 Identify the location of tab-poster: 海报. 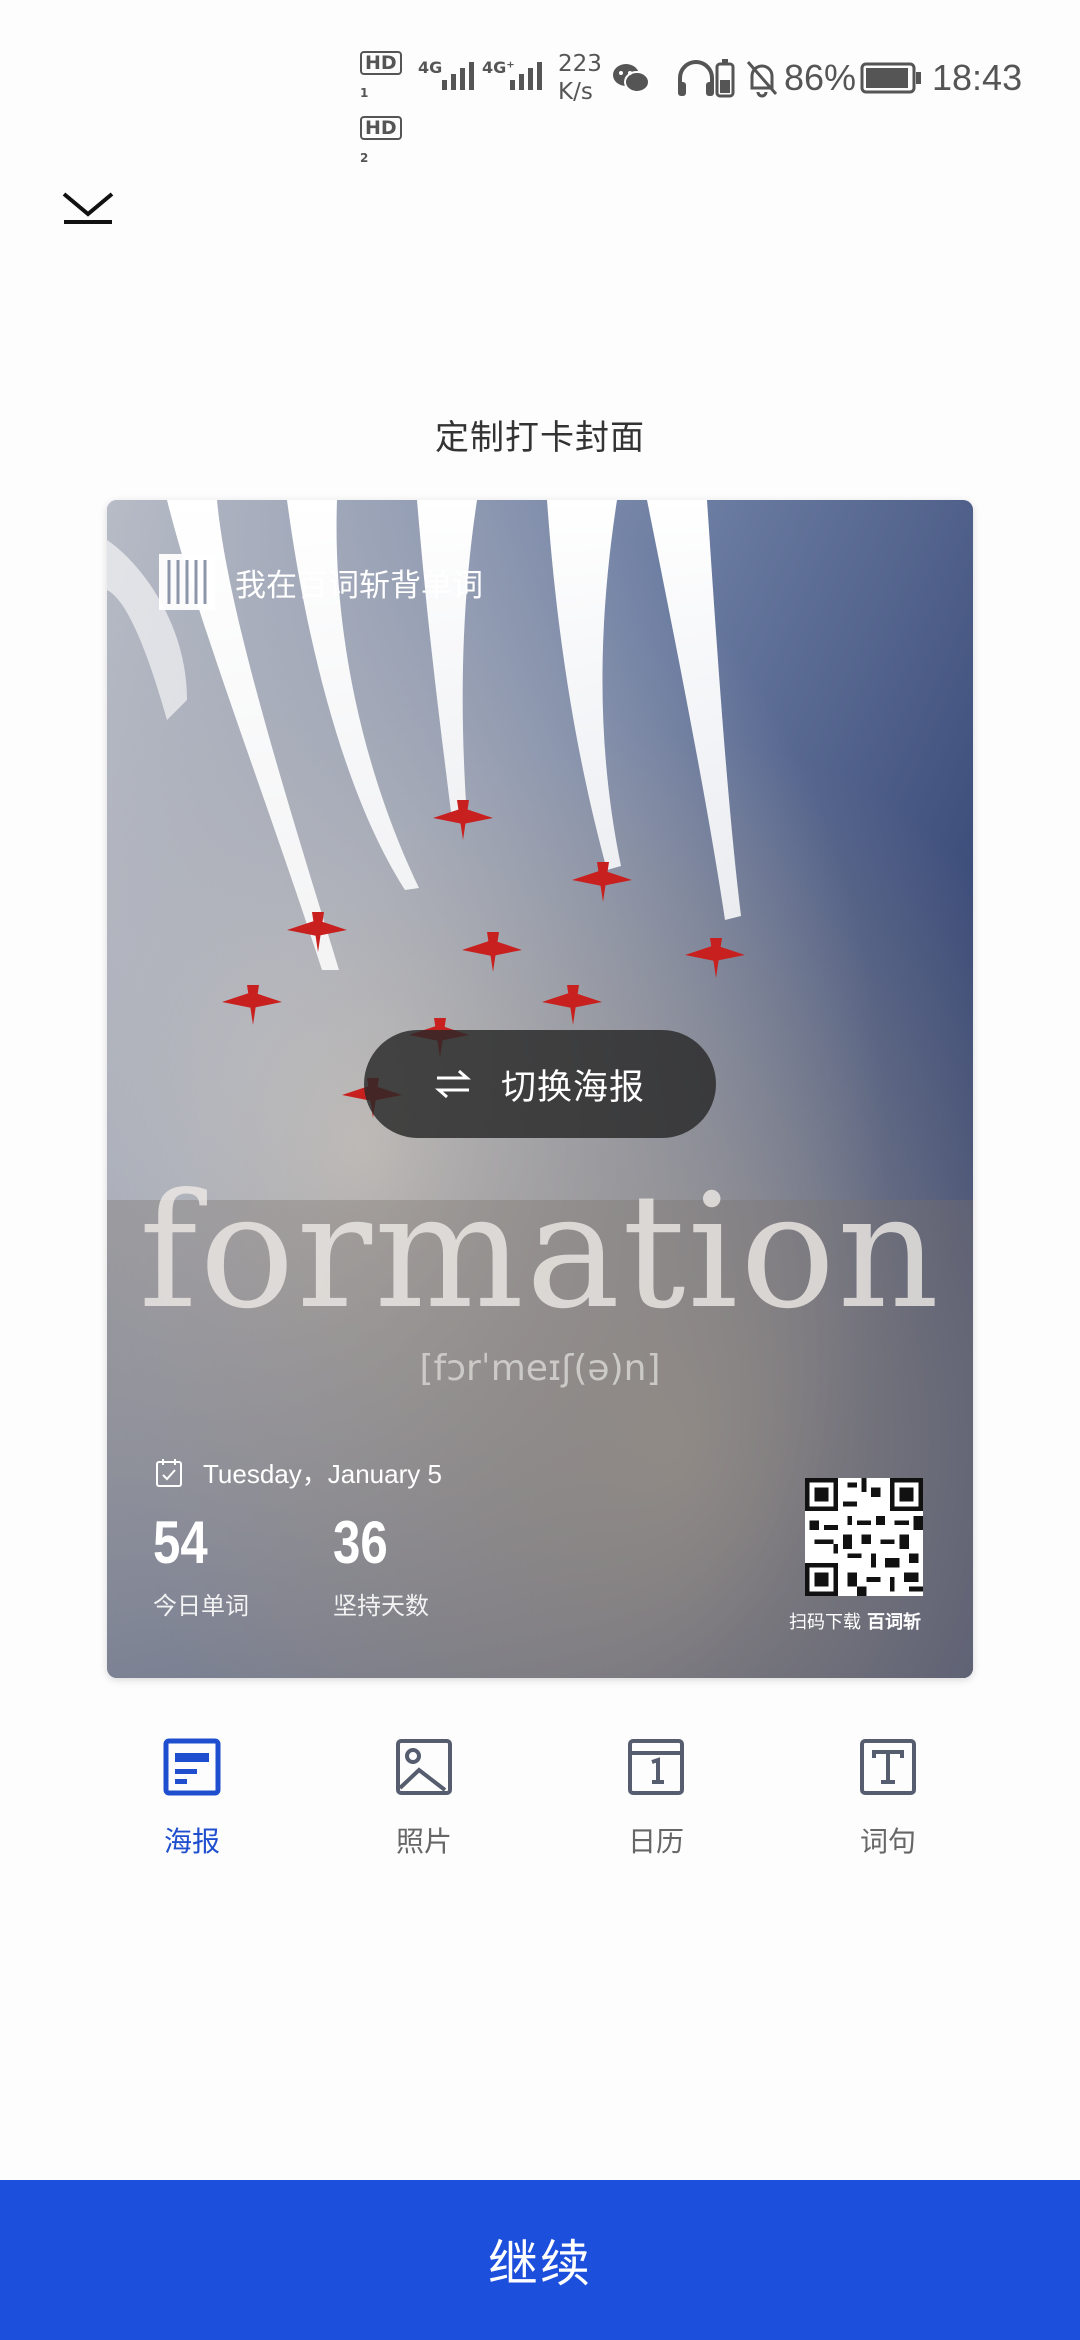
(192, 1799).